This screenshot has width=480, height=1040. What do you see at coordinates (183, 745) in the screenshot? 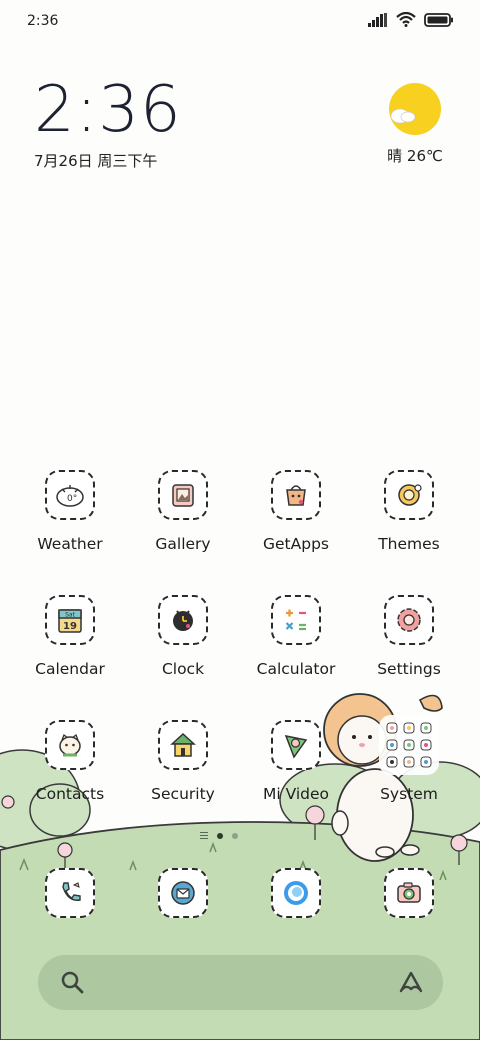
I see `security-icon` at bounding box center [183, 745].